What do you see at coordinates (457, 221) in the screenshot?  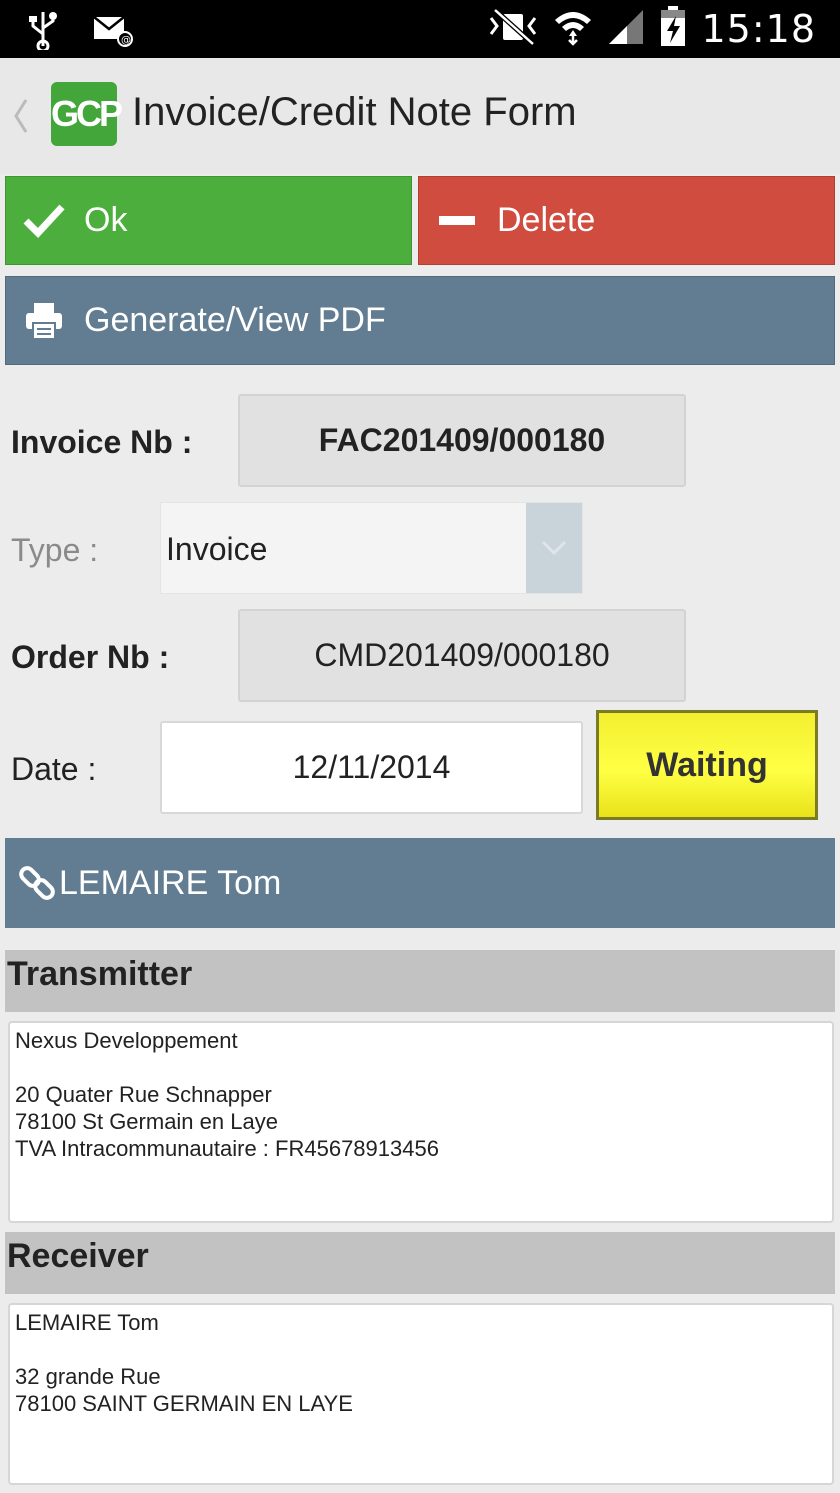 I see `minus-icon` at bounding box center [457, 221].